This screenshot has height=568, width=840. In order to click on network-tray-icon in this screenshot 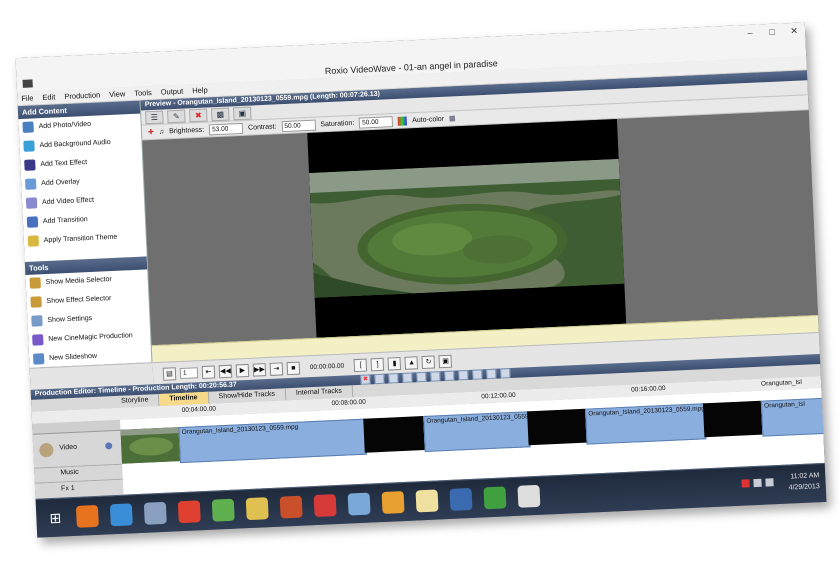, I will do `click(757, 483)`.